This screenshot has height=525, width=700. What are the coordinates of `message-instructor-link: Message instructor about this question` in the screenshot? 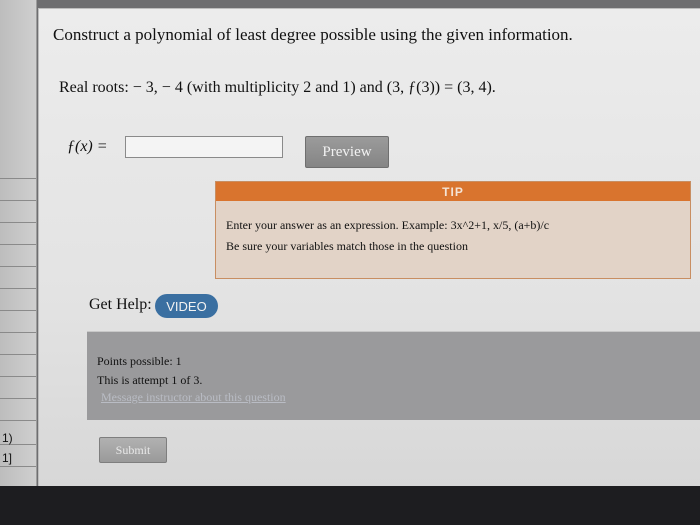 It's located at (193, 397).